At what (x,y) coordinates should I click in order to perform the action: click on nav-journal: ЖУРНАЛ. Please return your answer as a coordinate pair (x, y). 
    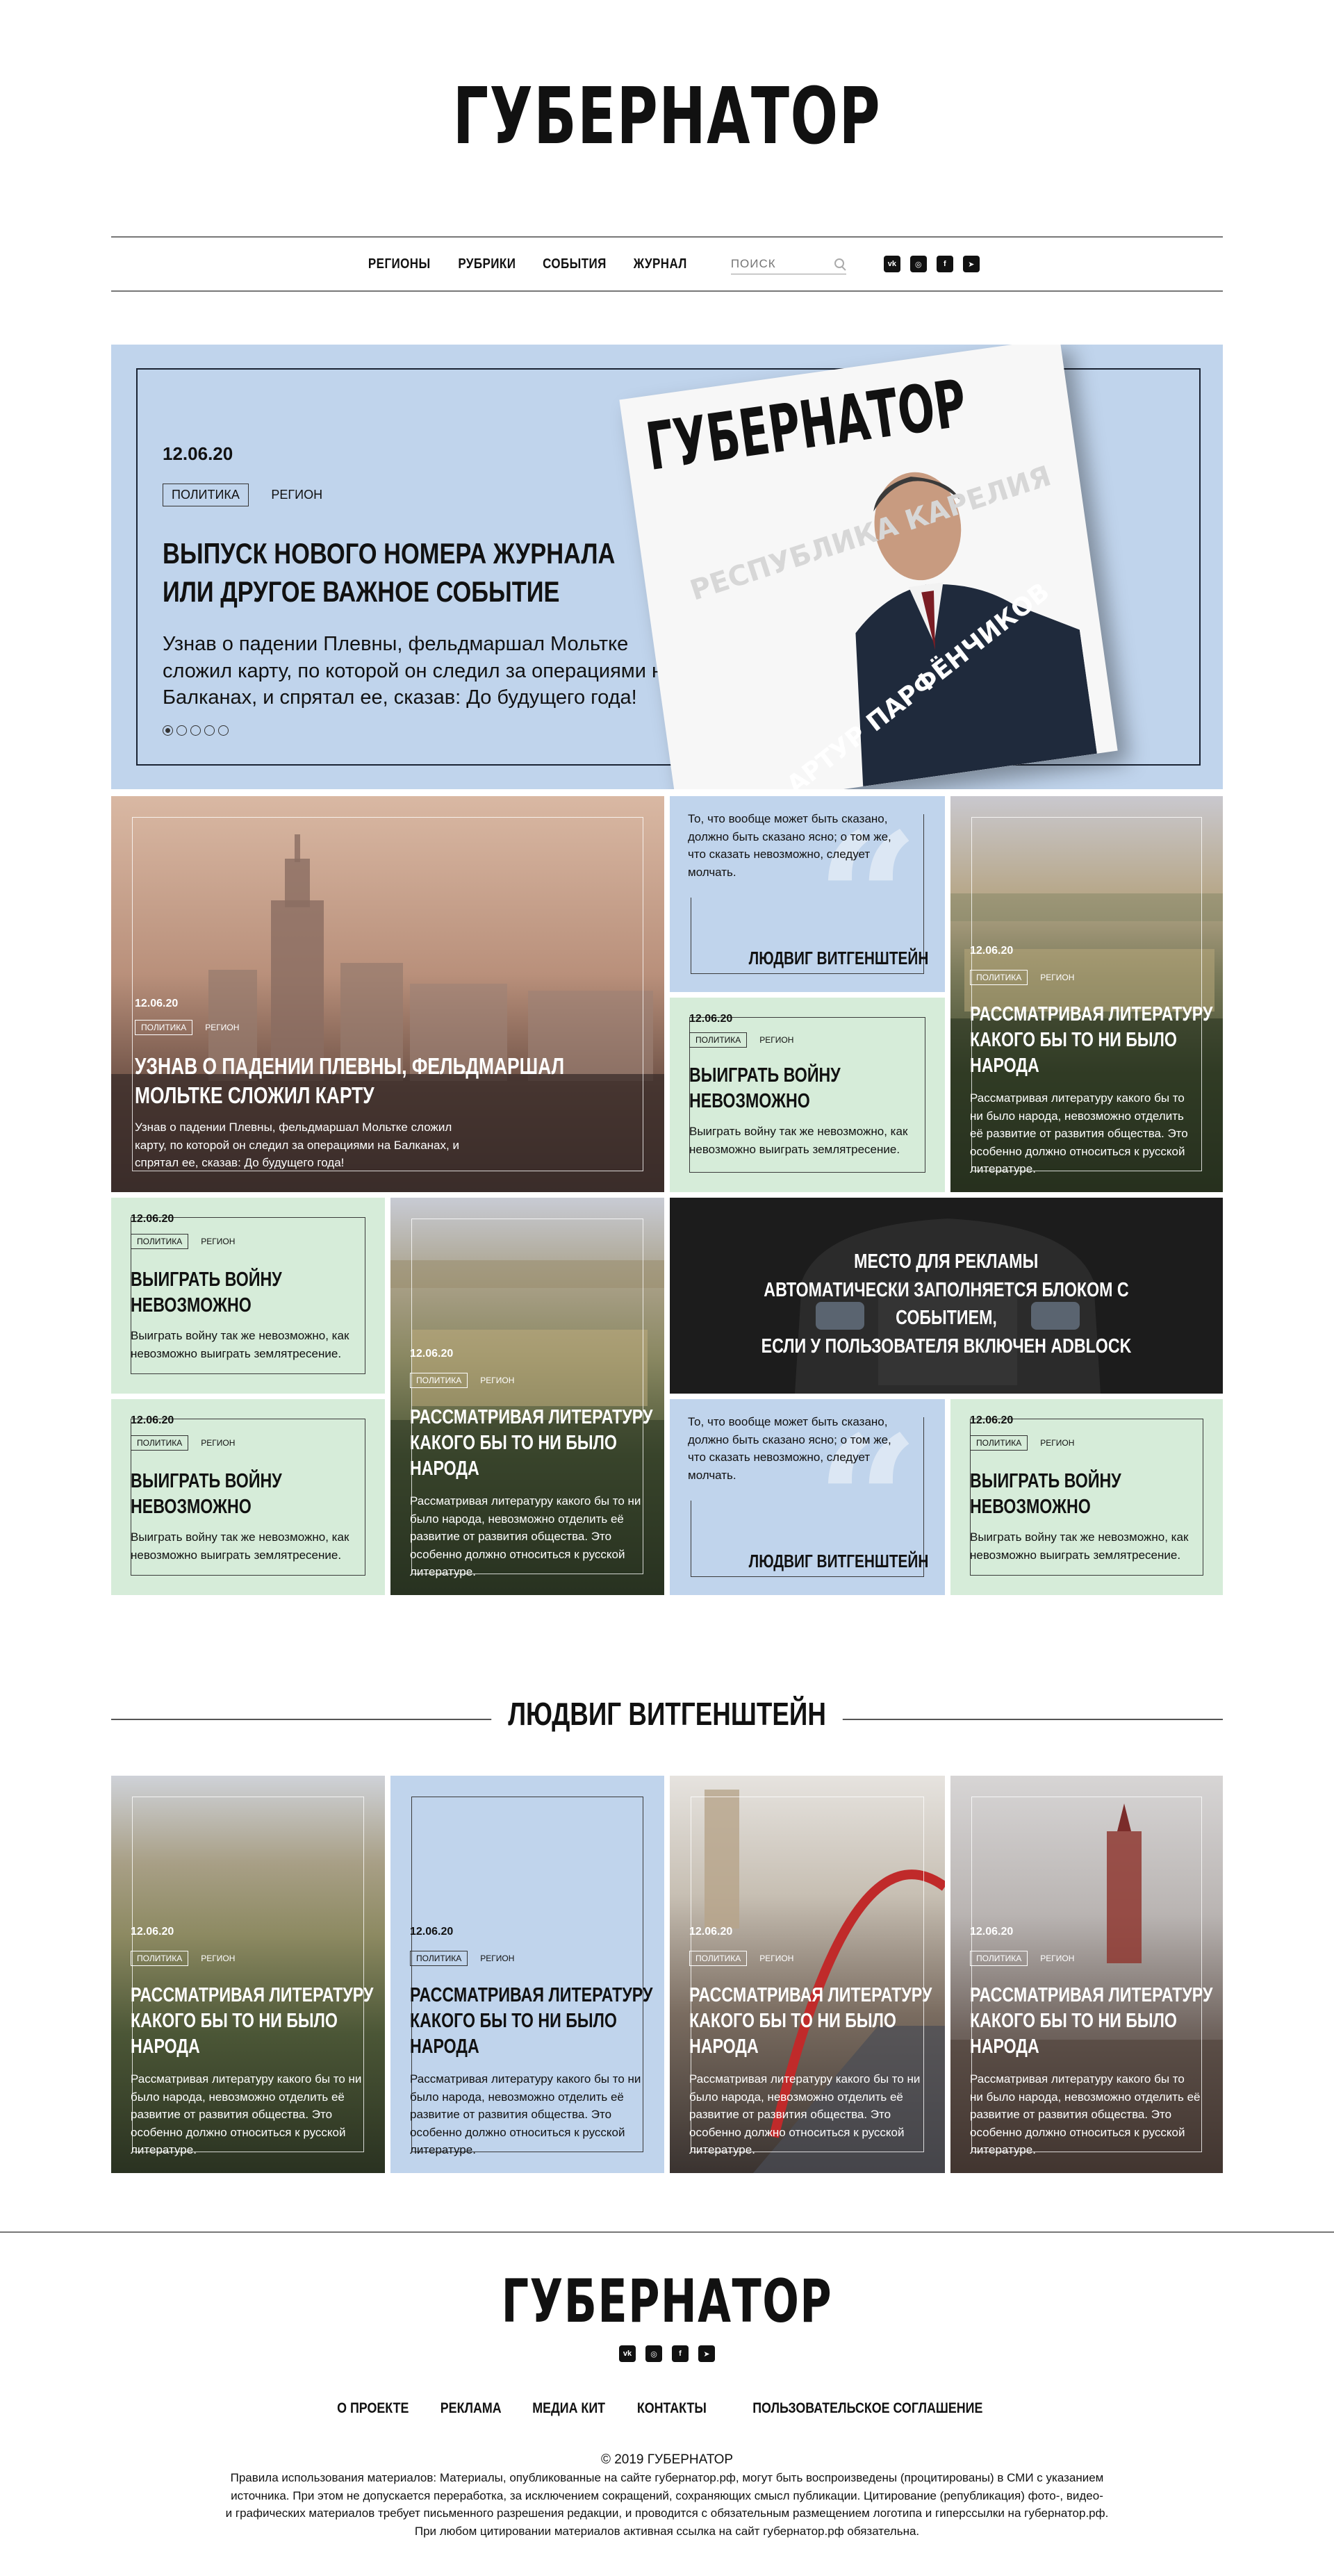
    Looking at the image, I should click on (660, 264).